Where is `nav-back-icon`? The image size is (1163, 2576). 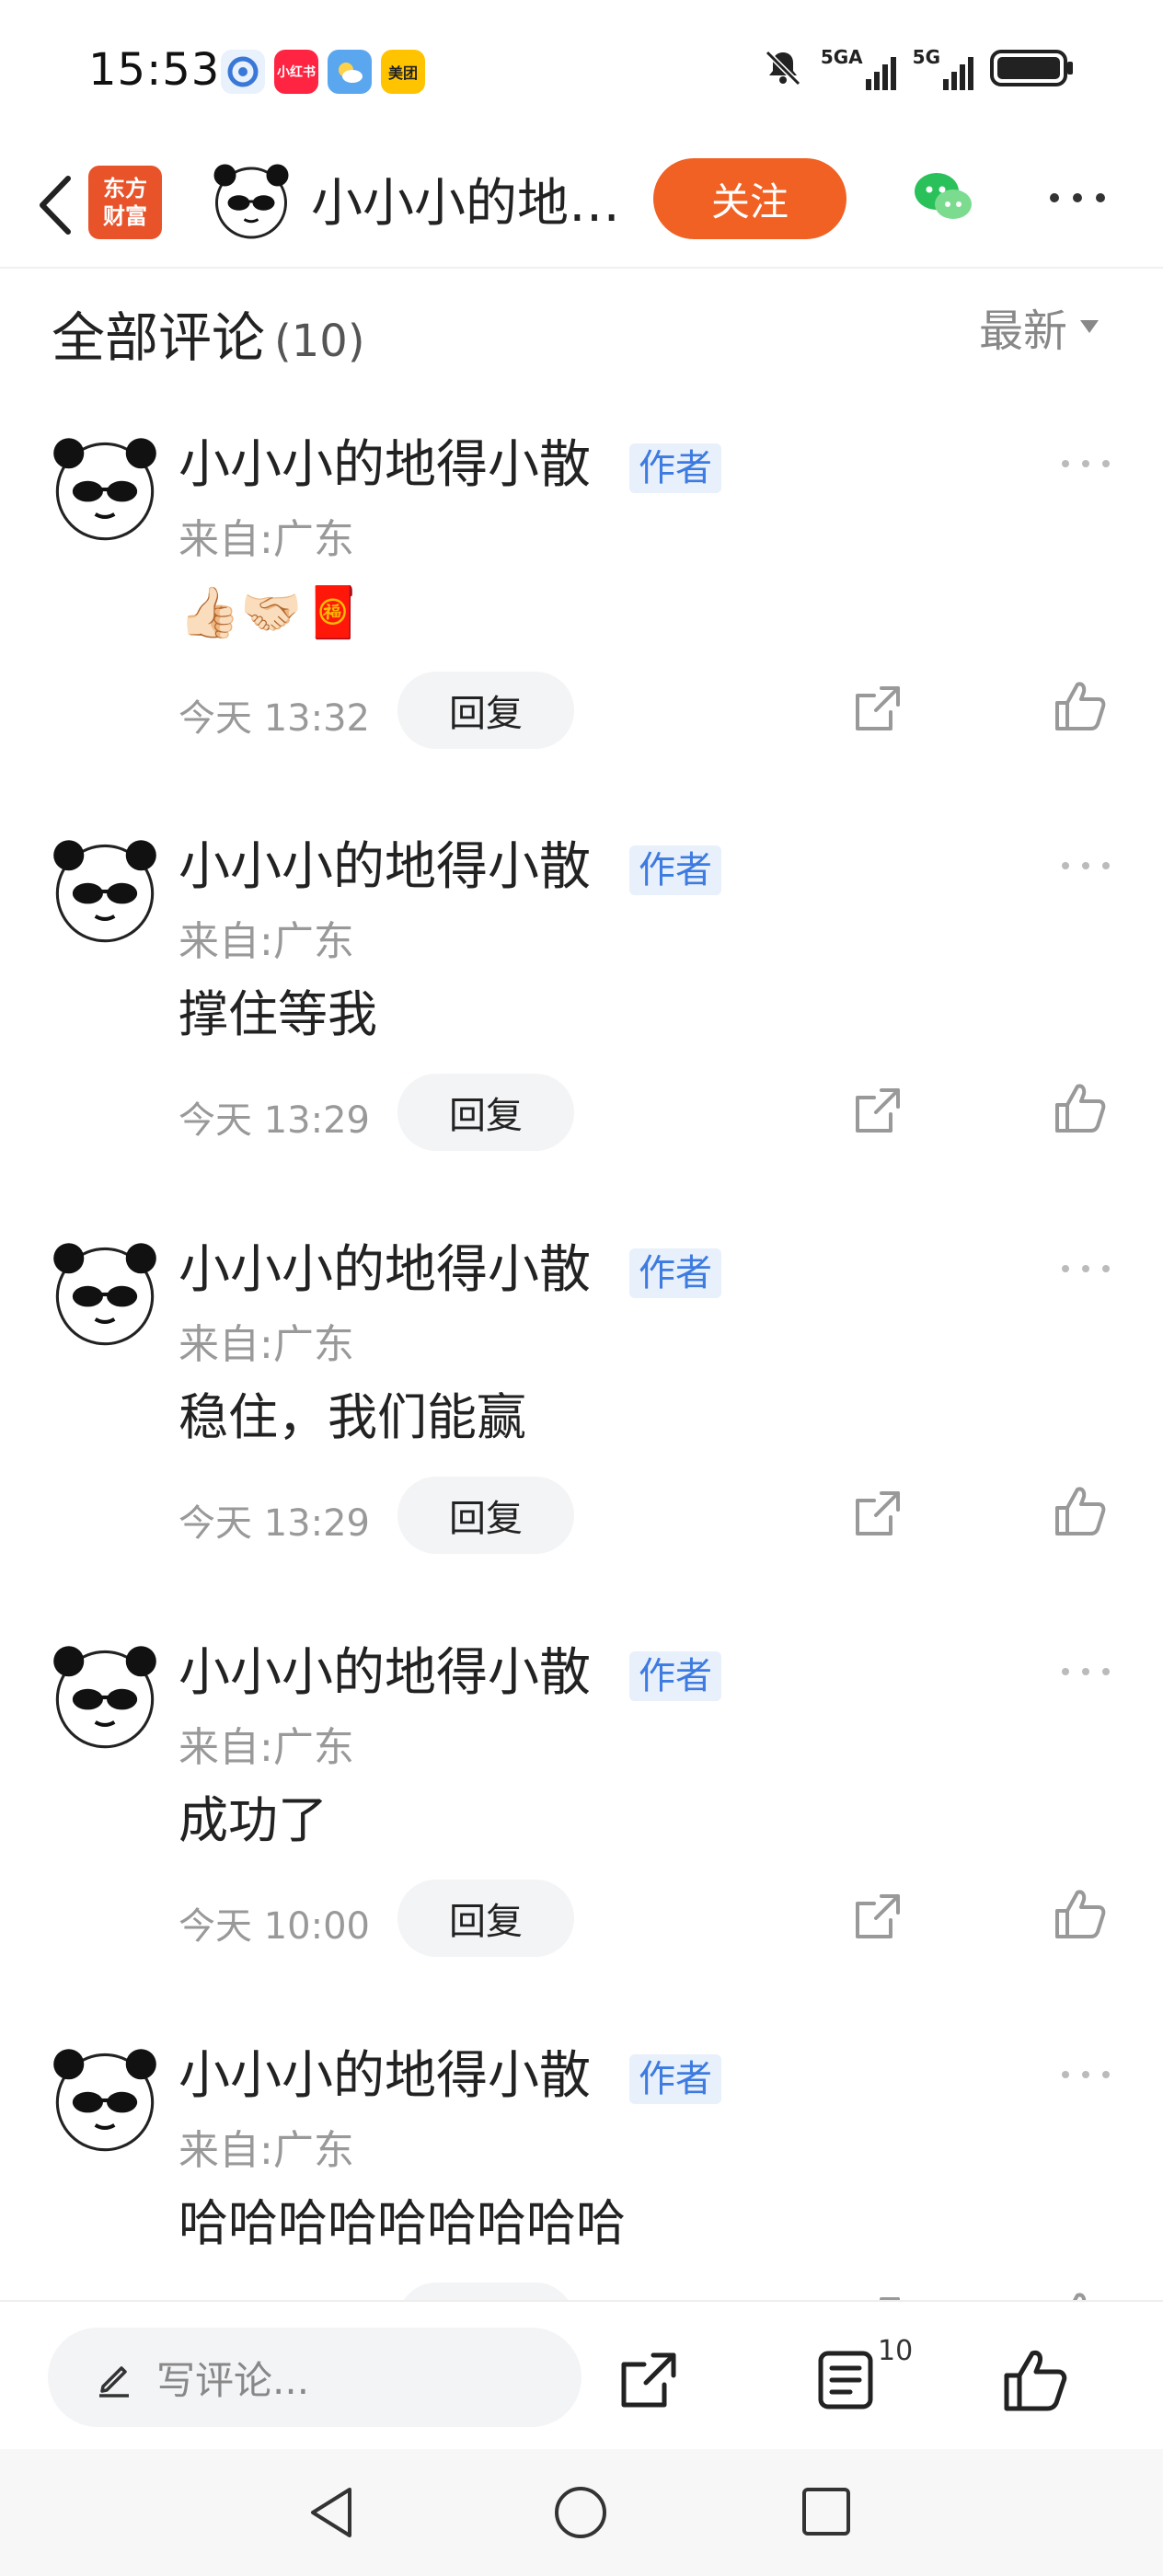 nav-back-icon is located at coordinates (331, 2512).